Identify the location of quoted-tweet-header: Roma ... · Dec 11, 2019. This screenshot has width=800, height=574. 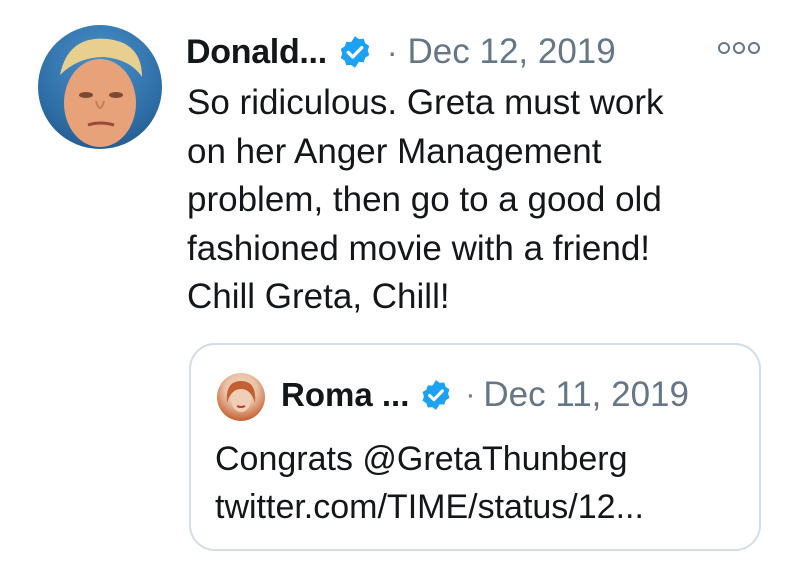
(485, 395).